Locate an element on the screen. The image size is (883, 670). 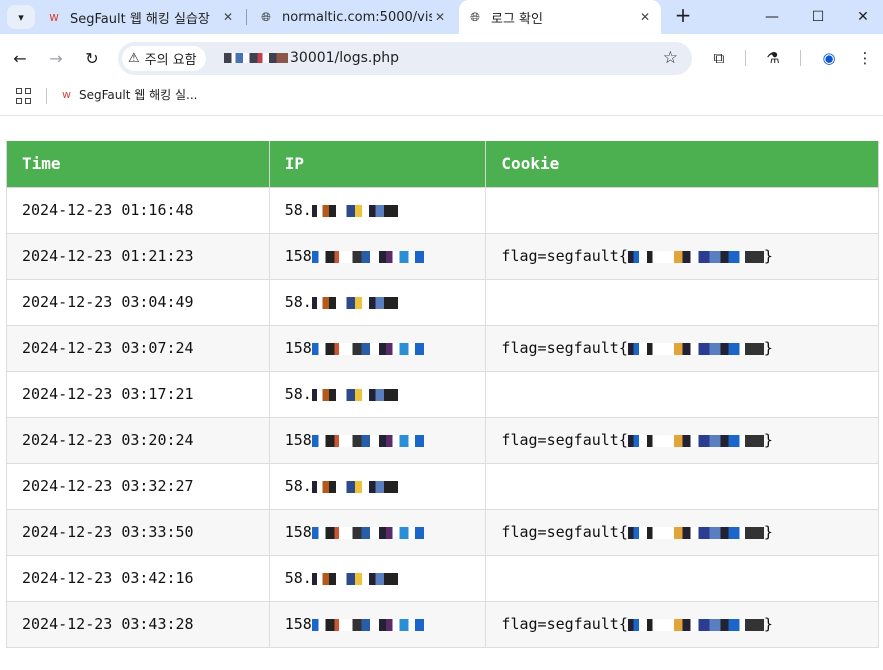
column-header-ip: IP is located at coordinates (377, 164).